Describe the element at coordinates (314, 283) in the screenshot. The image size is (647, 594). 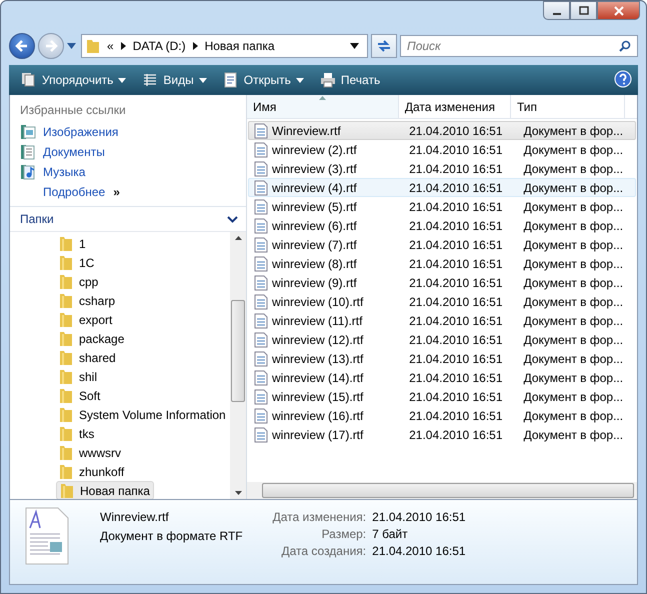
I see `file-name: winreview (9).rtf` at that location.